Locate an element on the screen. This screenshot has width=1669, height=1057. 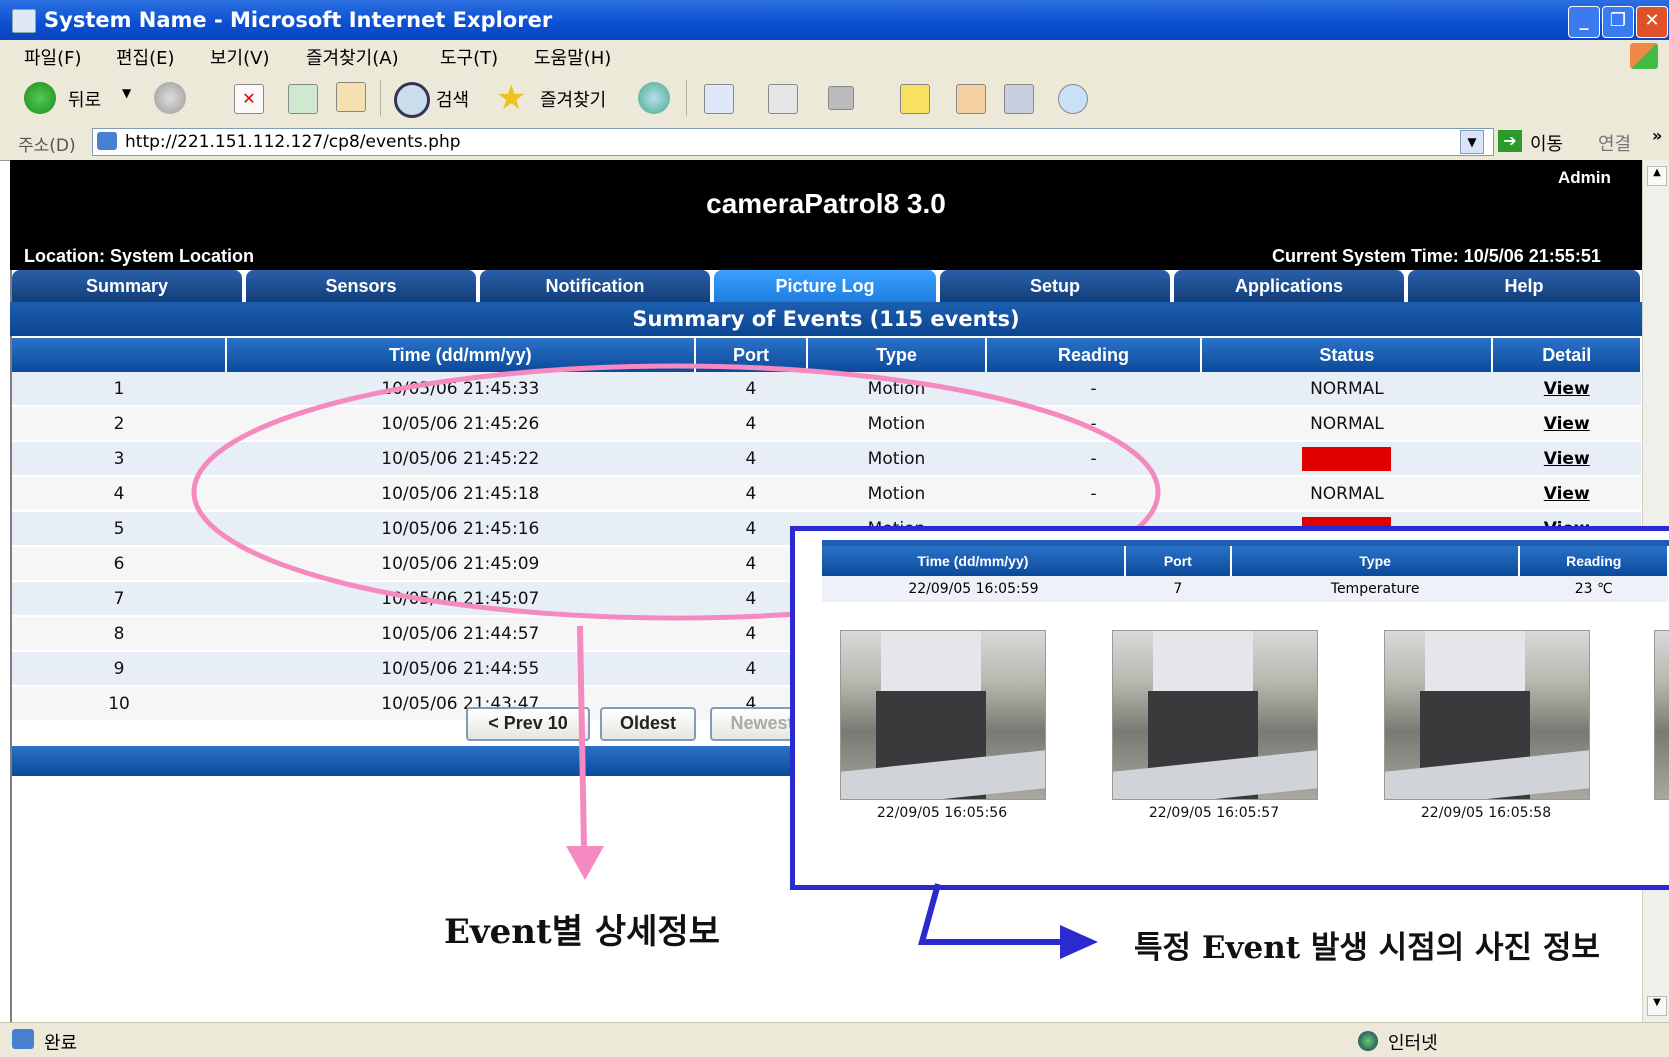
internet-globe-icon is located at coordinates (1368, 1041).